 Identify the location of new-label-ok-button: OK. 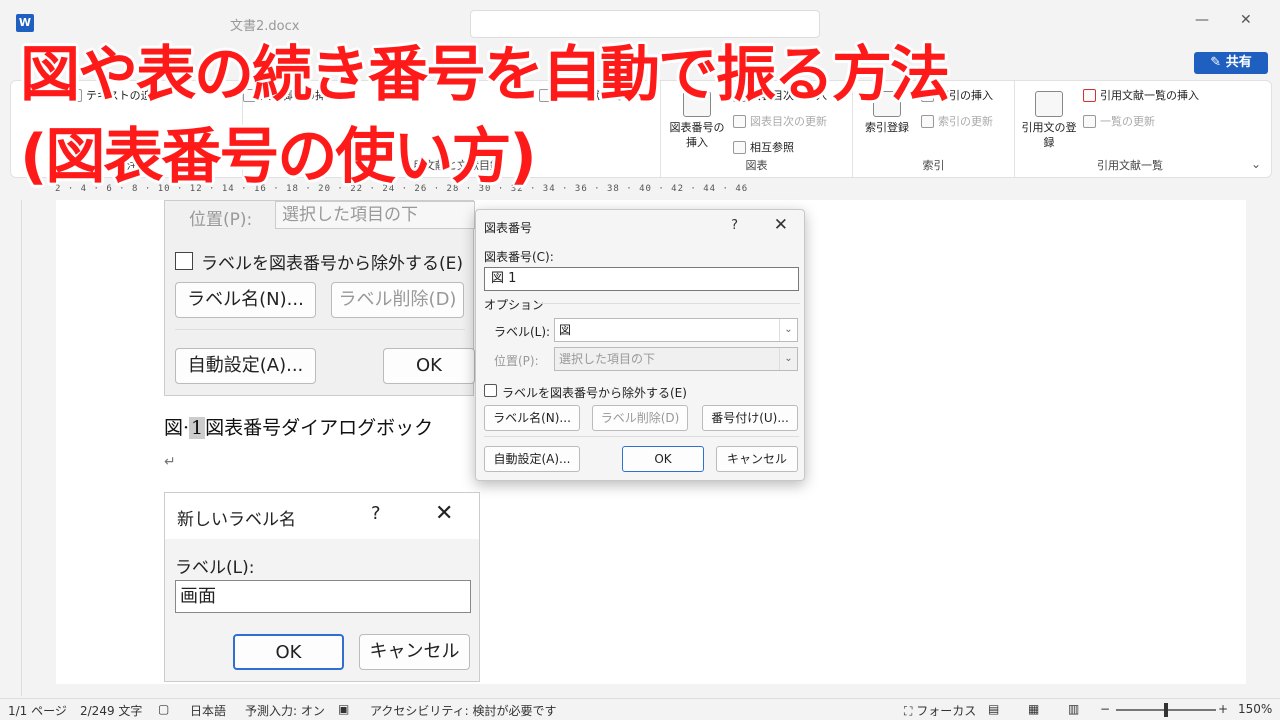
(288, 652).